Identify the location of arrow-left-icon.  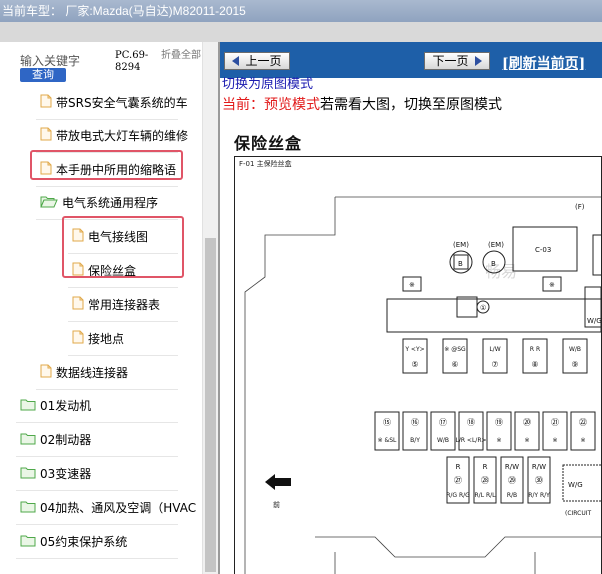
(236, 61).